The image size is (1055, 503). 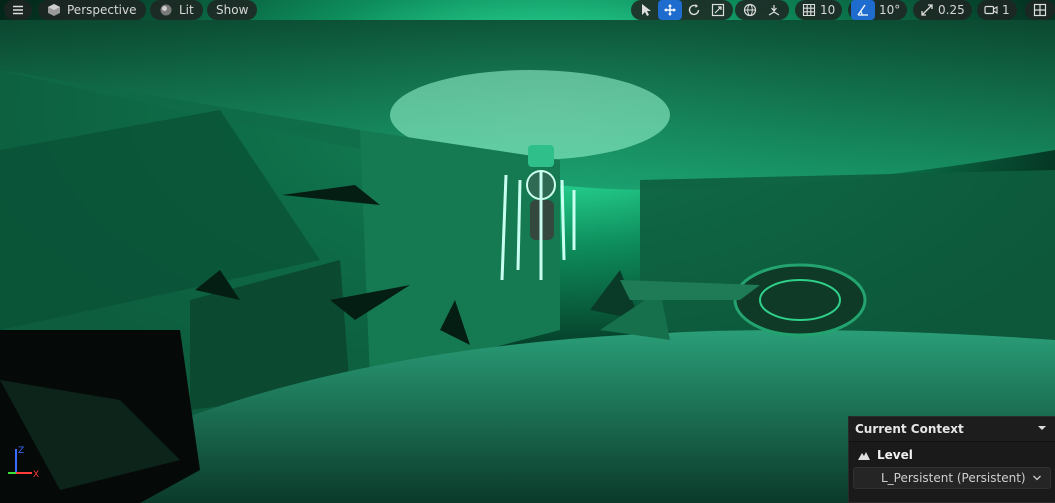 What do you see at coordinates (828, 10) in the screenshot?
I see `grid-snap-value: 10` at bounding box center [828, 10].